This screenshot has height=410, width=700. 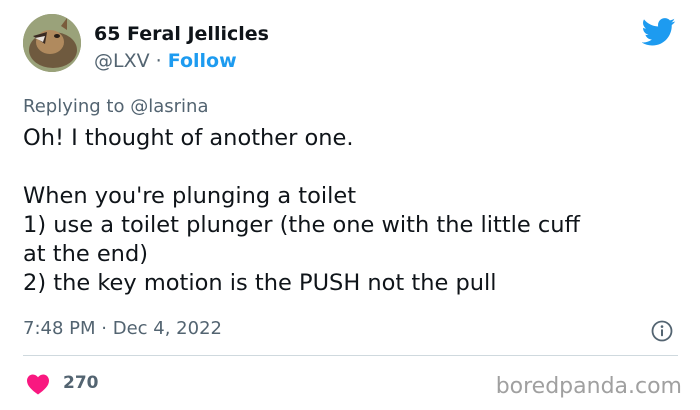 I want to click on tweet-line: Oh! I thought of another one., so click(x=188, y=138).